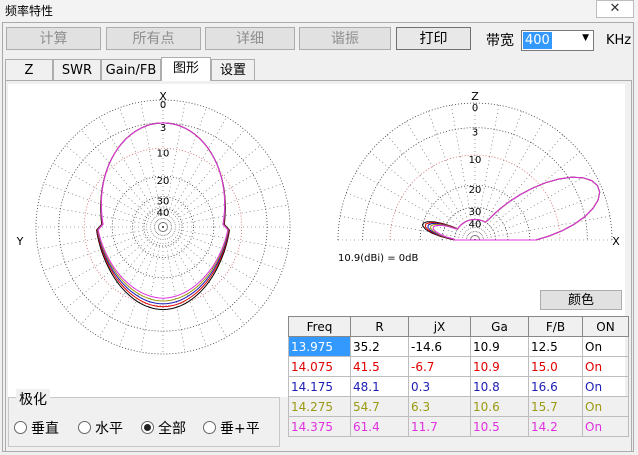  Describe the element at coordinates (499, 426) in the screenshot. I see `cell-ga: 10.5` at that location.